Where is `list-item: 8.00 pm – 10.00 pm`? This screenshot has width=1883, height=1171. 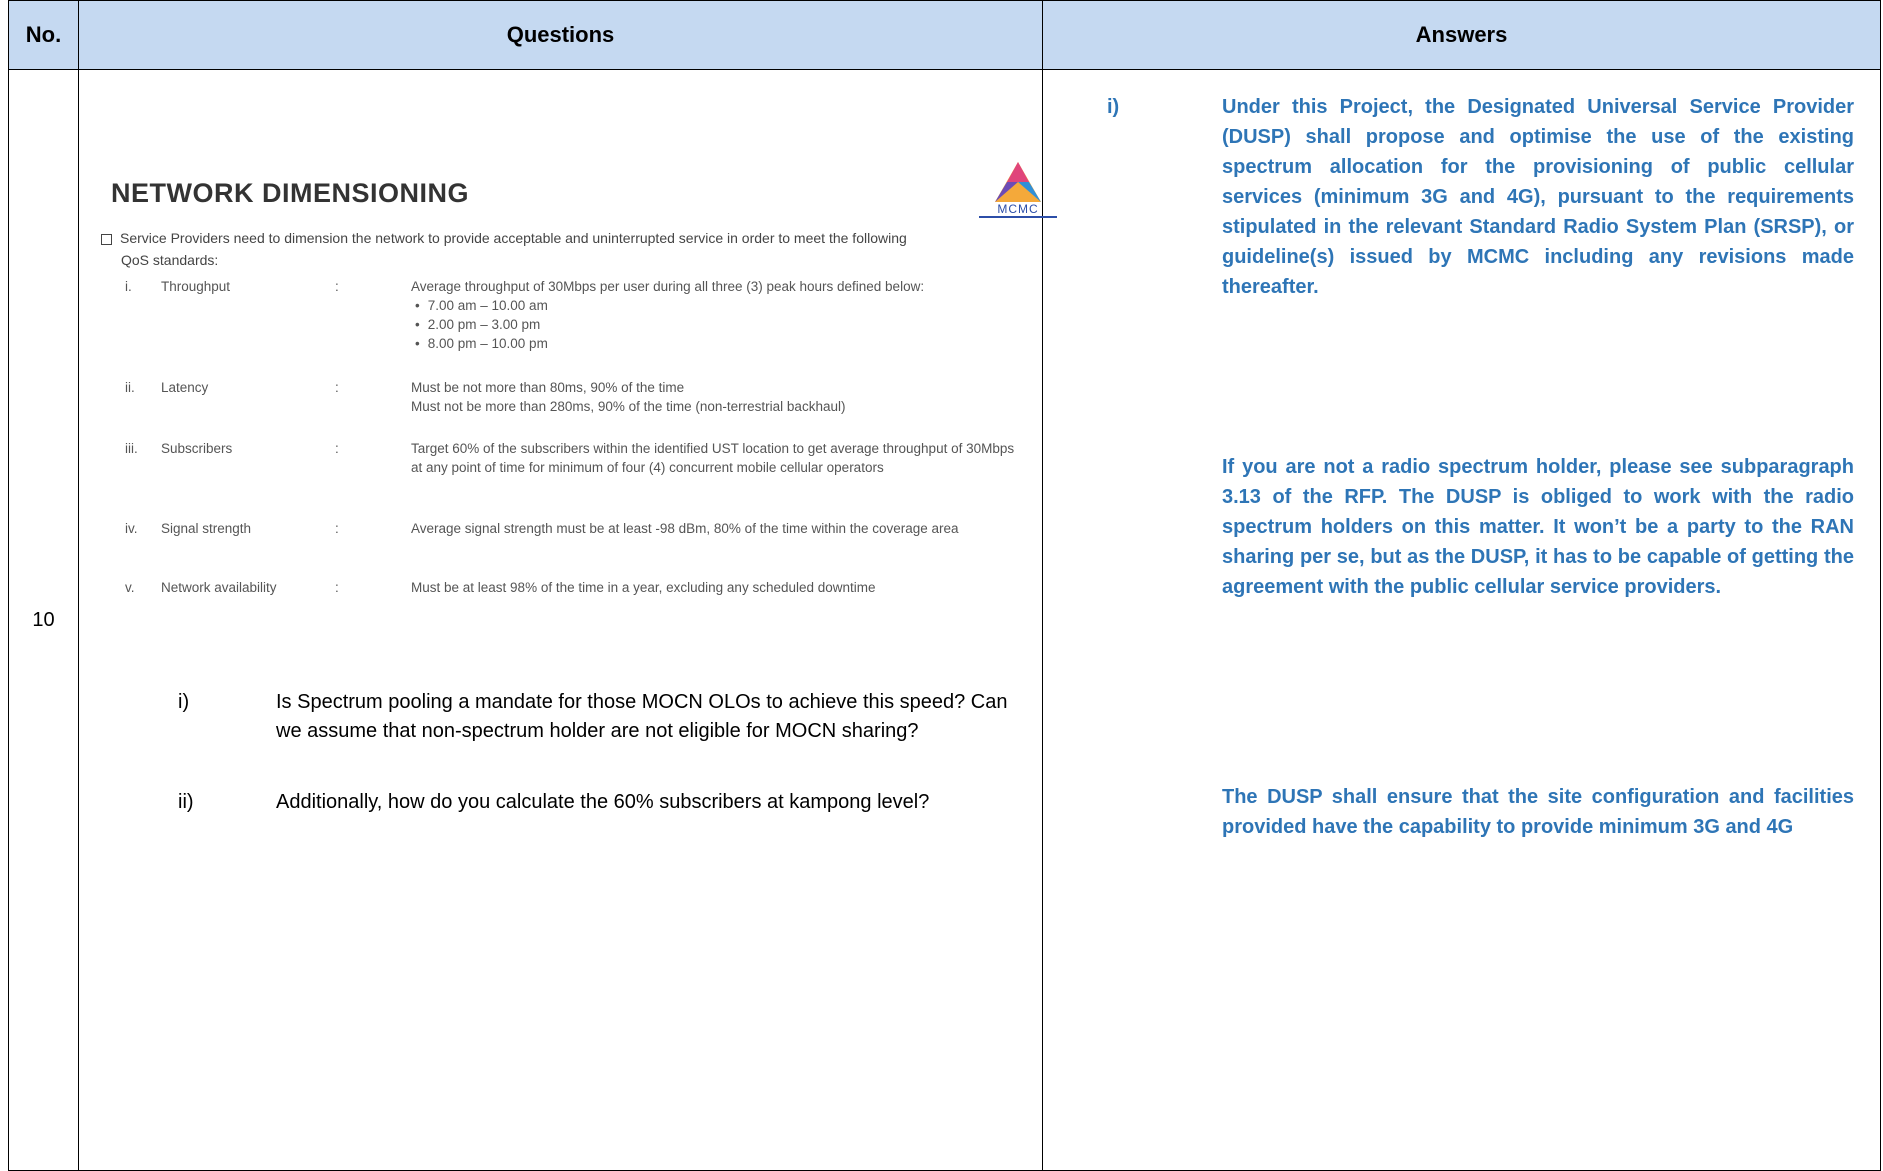
list-item: 8.00 pm – 10.00 pm is located at coordinates (724, 343).